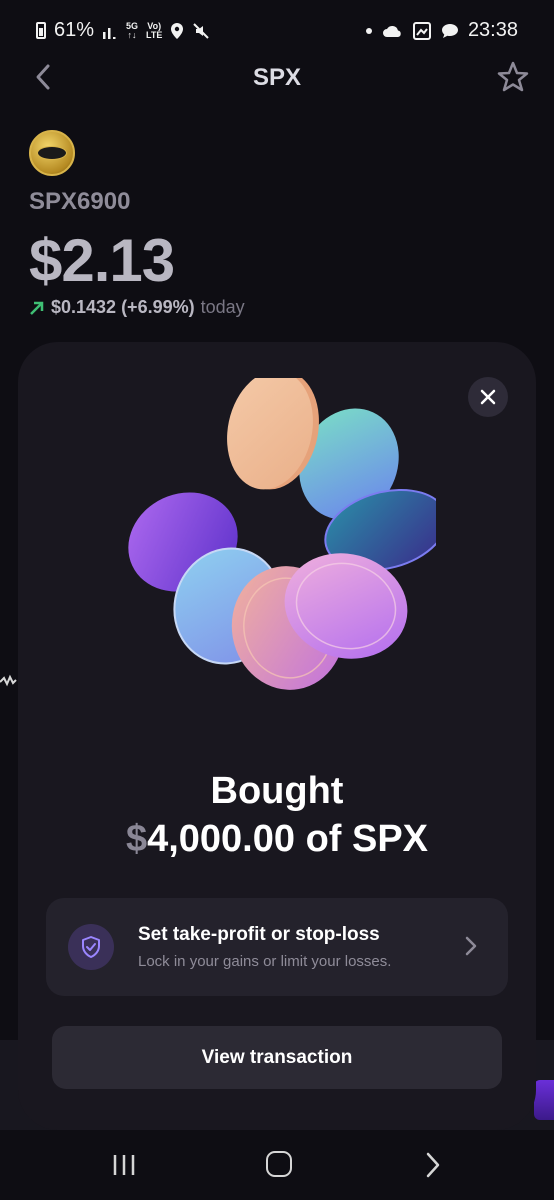  I want to click on system-nav-bar, so click(277, 1165).